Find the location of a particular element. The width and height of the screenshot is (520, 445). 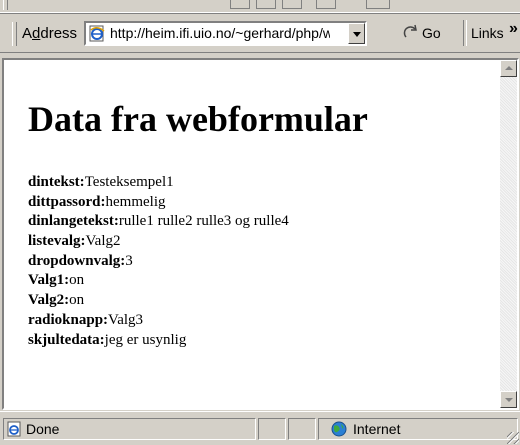

field-name: dintekst: is located at coordinates (56, 182).